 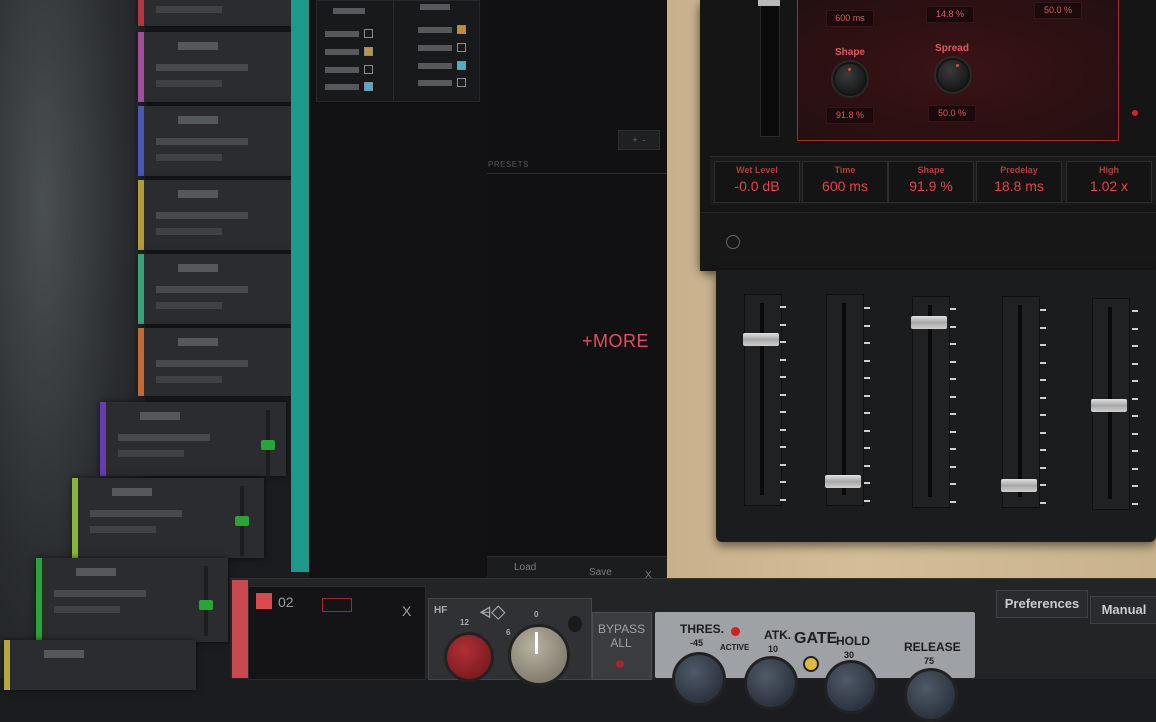 I want to click on filter-shape-icon: ⩤◇, so click(x=492, y=612).